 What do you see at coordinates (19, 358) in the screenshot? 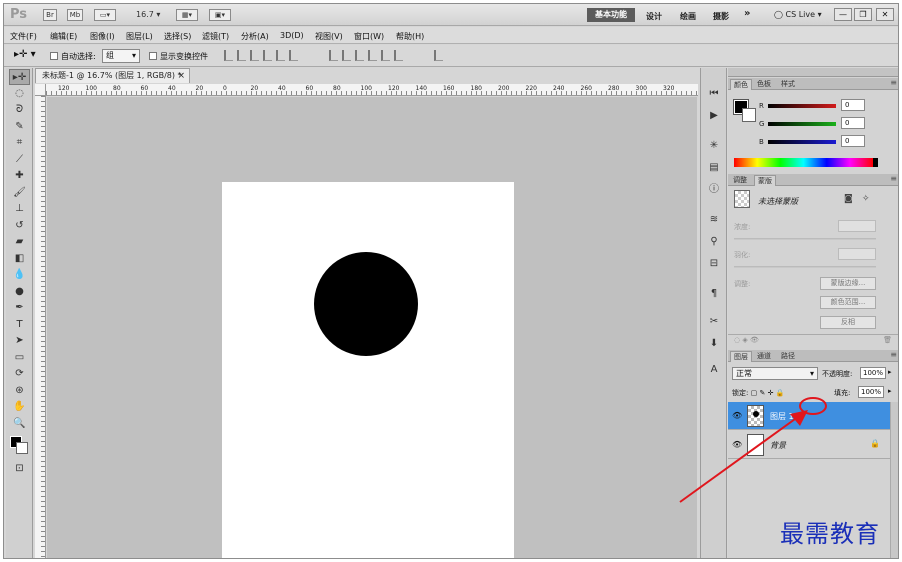
I see `shape-tool-icon: ▭` at bounding box center [19, 358].